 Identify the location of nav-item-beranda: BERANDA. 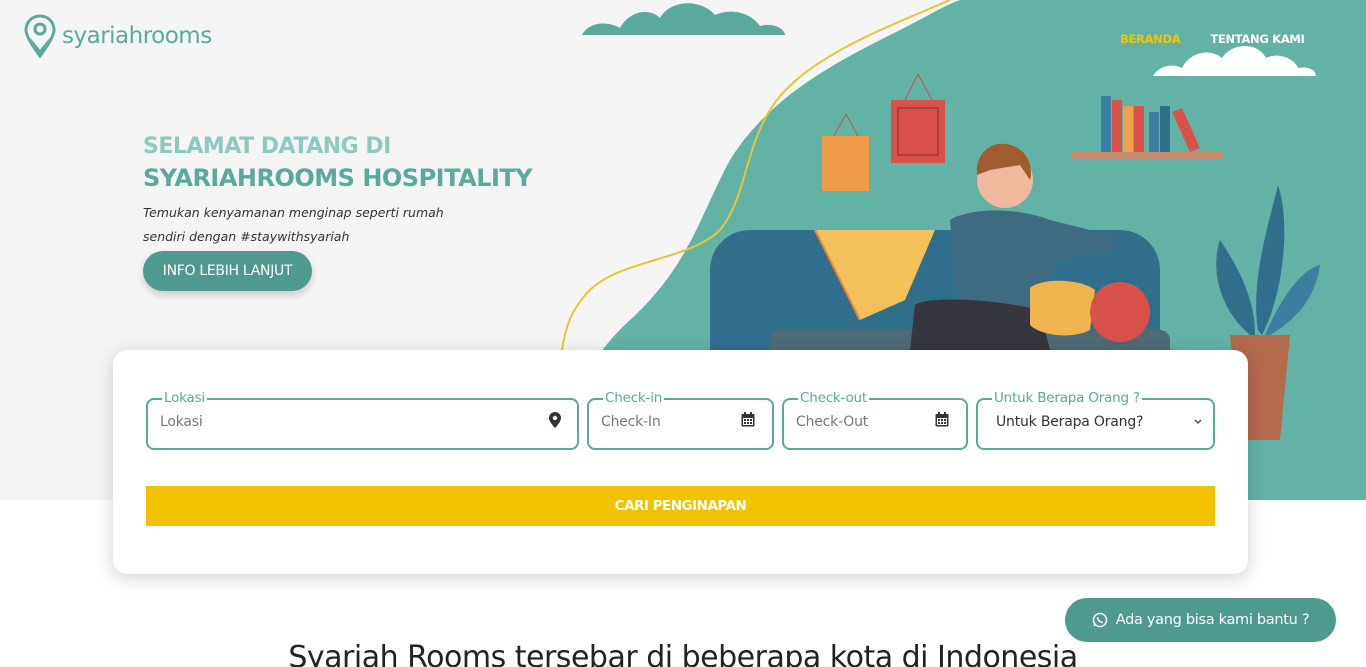
(1150, 39).